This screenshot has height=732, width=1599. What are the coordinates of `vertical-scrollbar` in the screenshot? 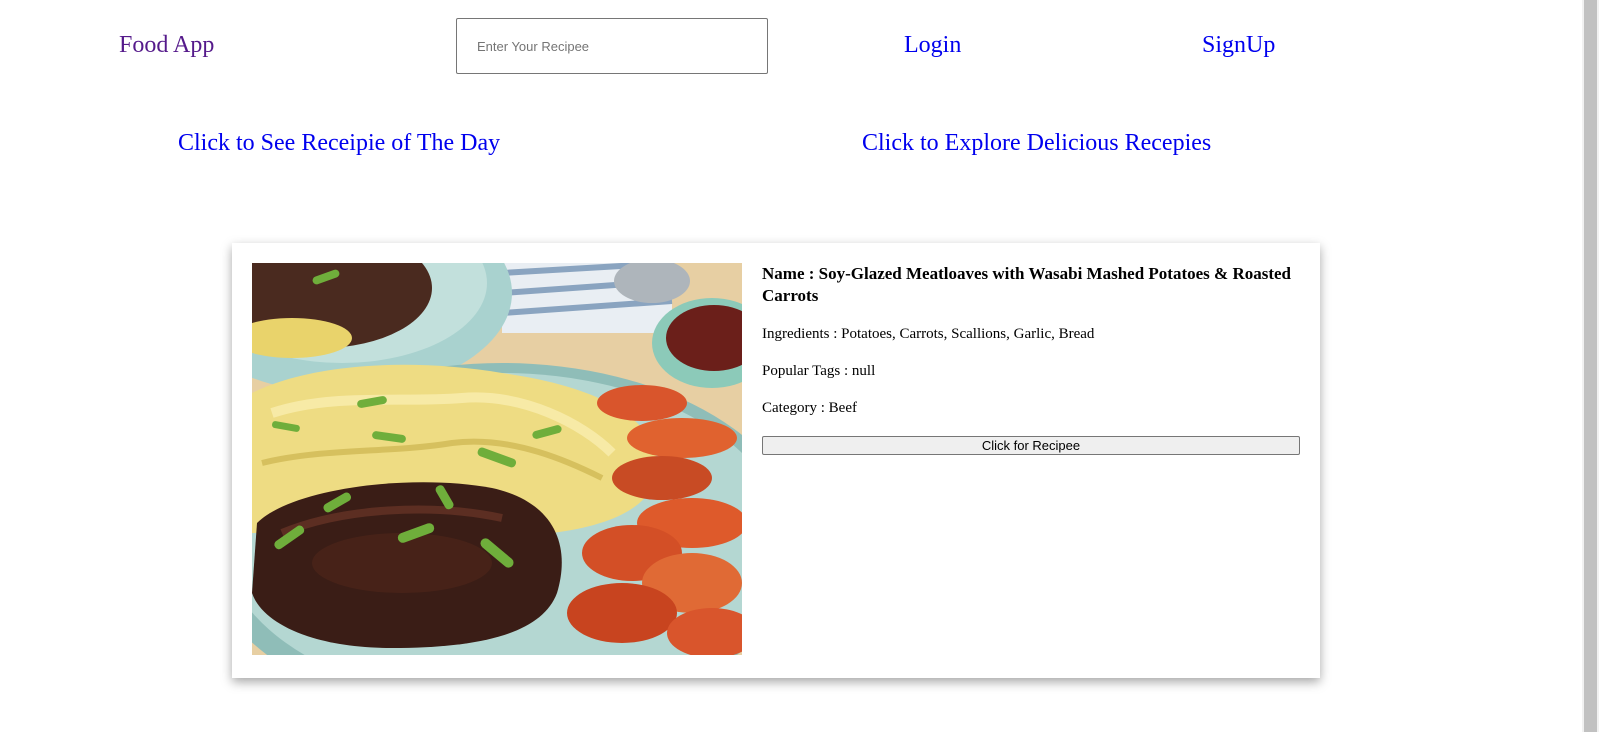 It's located at (1590, 366).